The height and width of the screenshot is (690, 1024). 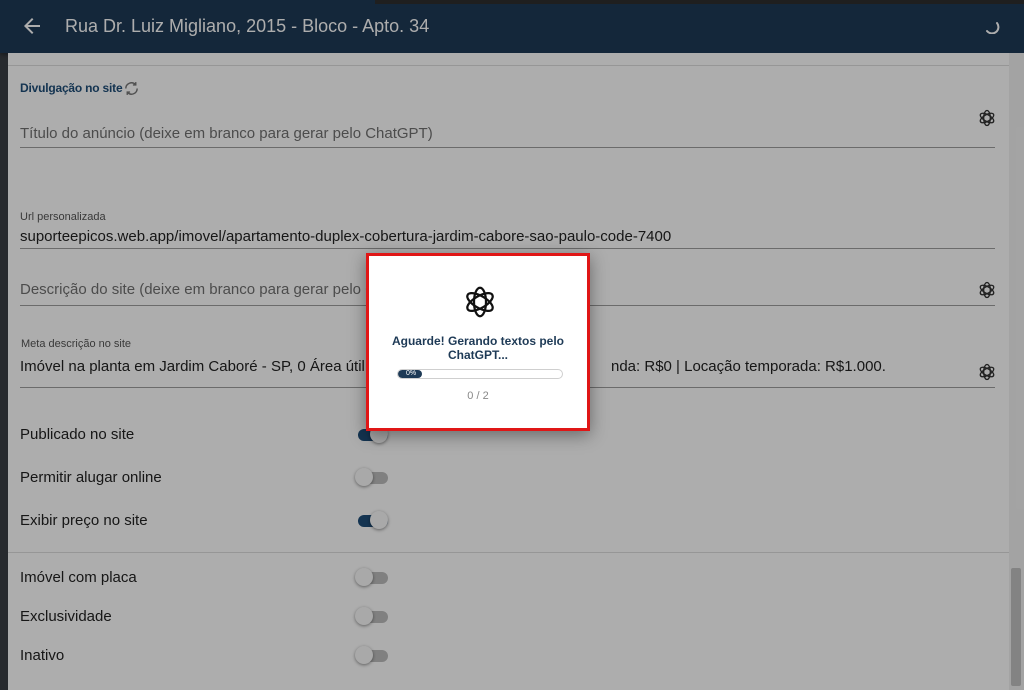 What do you see at coordinates (478, 396) in the screenshot?
I see `progress-count: 0 / 2` at bounding box center [478, 396].